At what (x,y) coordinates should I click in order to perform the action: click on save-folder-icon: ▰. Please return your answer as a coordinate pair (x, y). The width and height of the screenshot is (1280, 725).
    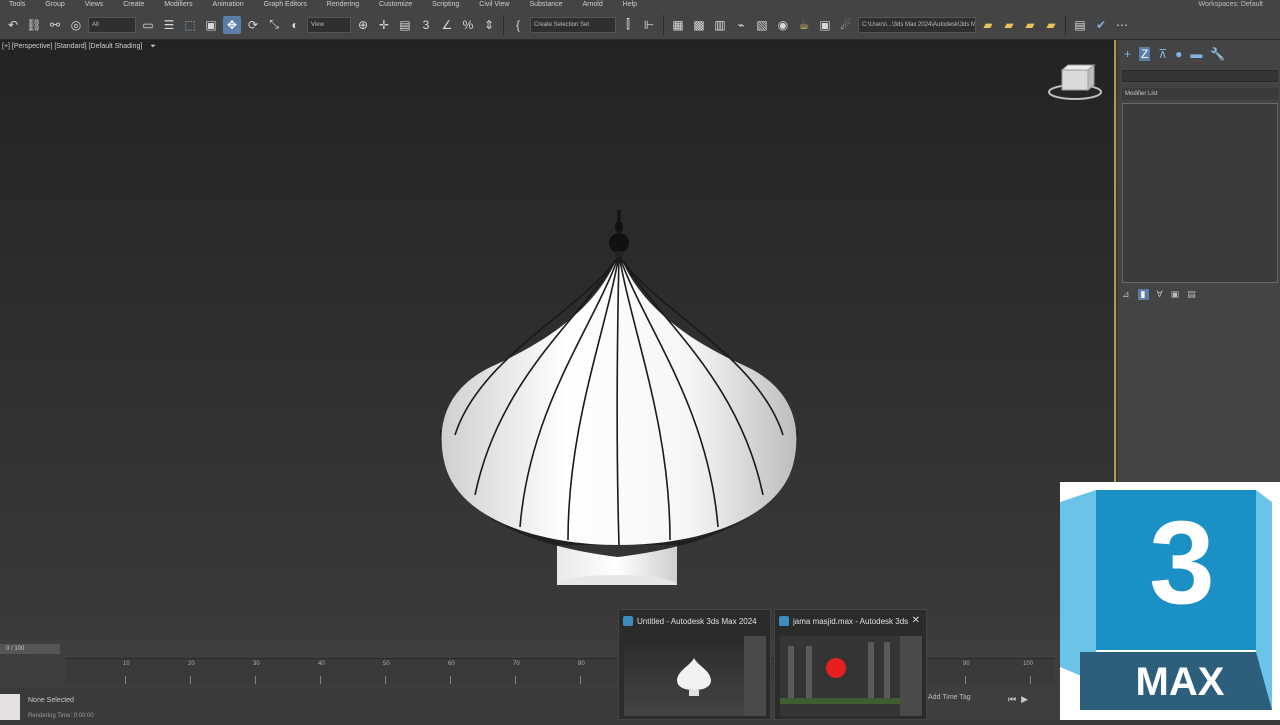
    Looking at the image, I should click on (1030, 25).